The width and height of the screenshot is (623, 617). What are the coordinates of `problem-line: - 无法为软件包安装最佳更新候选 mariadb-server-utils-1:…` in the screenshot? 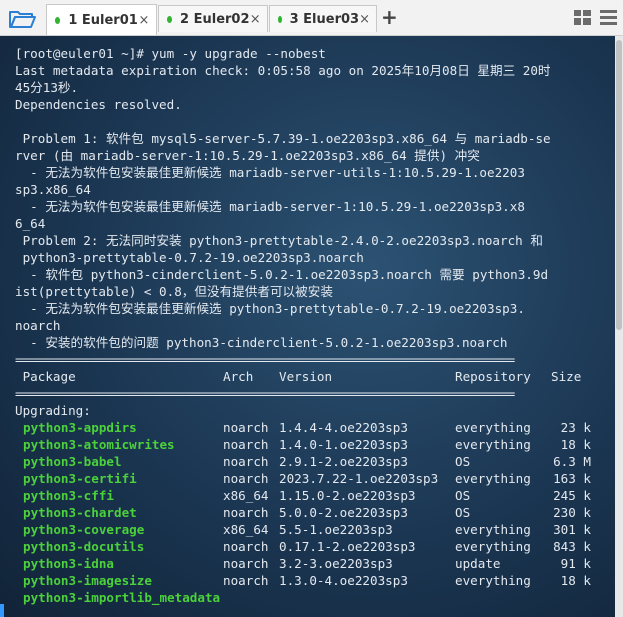 It's located at (270, 172).